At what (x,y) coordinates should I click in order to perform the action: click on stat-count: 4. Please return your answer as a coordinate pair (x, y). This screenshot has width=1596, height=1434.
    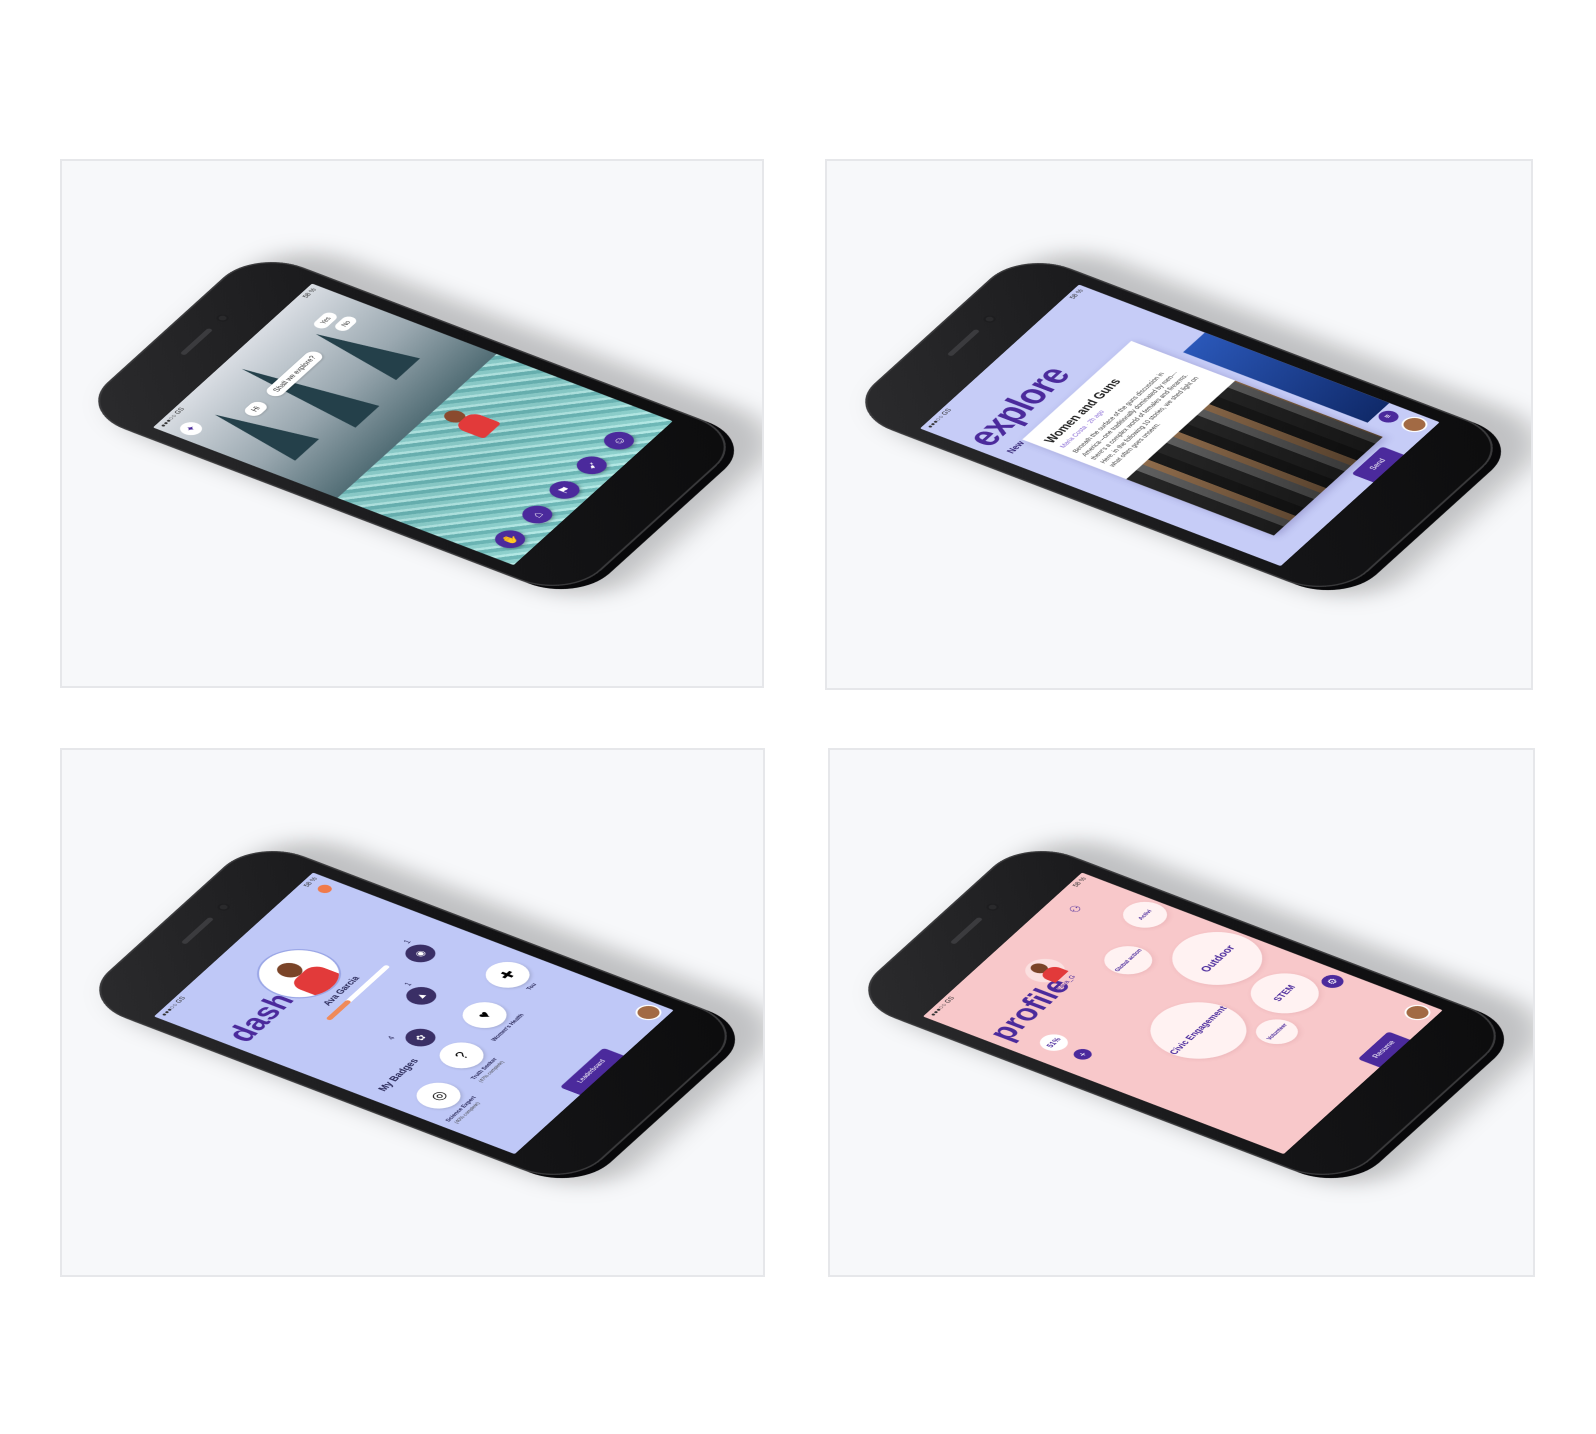
    Looking at the image, I should click on (391, 1037).